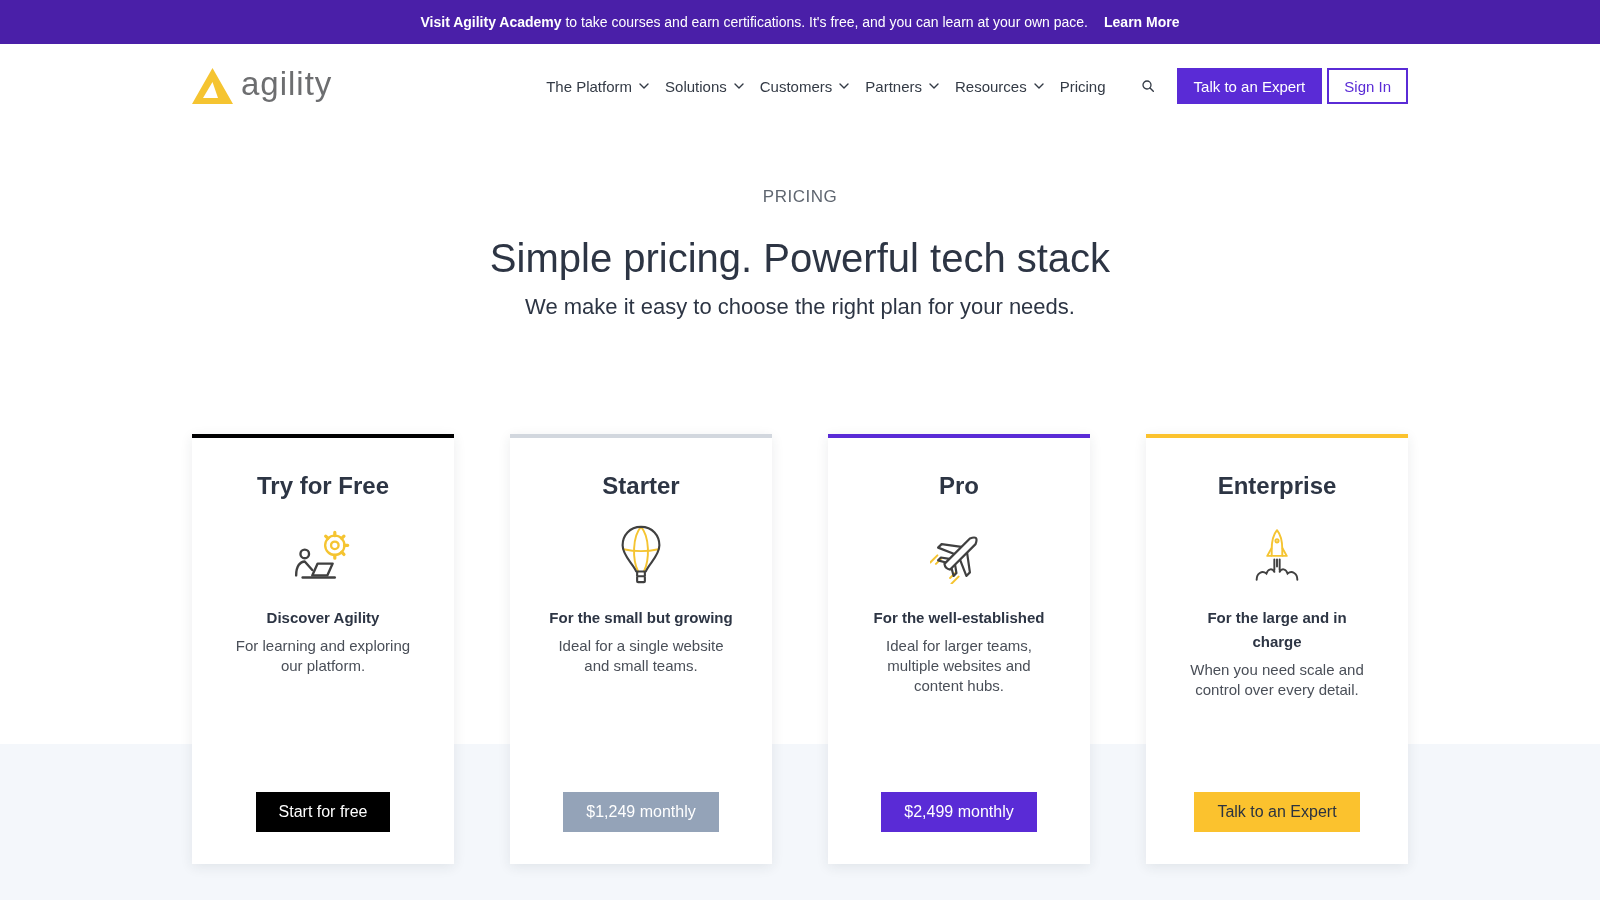 The width and height of the screenshot is (1600, 900). I want to click on page-subtitle: We make it easy to choose the right plan for your needs., so click(800, 307).